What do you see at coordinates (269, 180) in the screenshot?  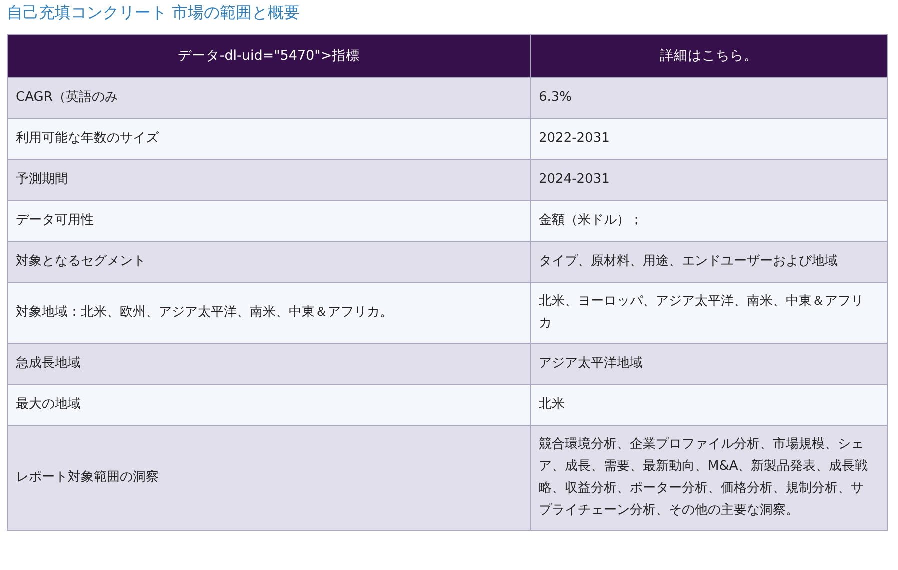 I see `table-cell: 予測期間` at bounding box center [269, 180].